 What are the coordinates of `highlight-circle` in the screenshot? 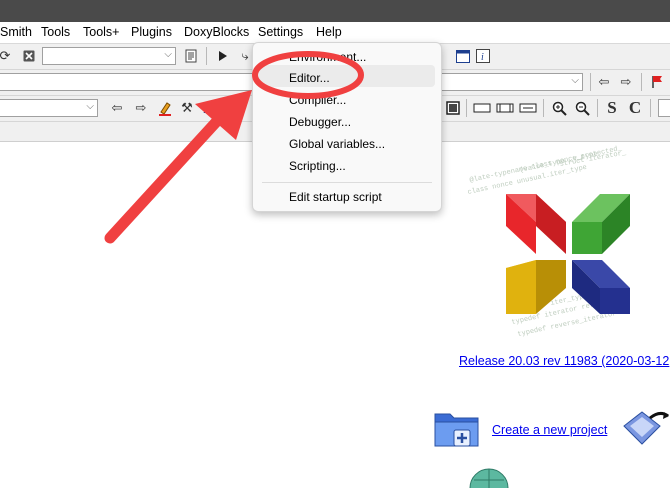 It's located at (308, 75).